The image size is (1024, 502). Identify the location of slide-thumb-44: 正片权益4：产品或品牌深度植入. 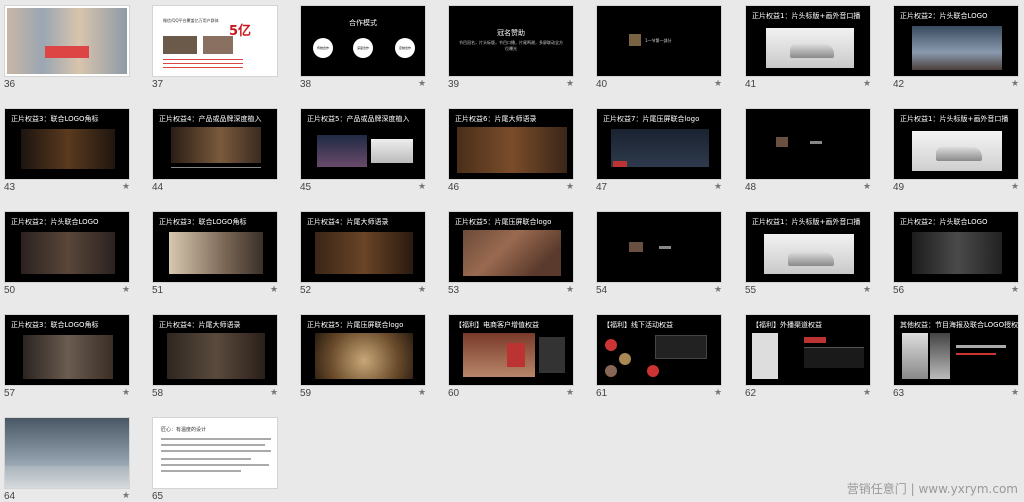
(215, 144).